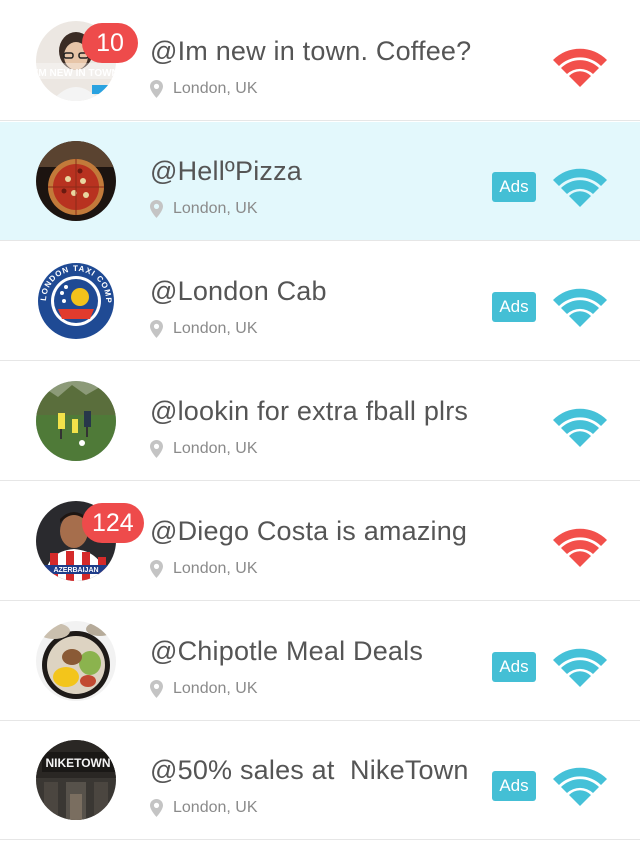  I want to click on item-title: @London Cab, so click(238, 291).